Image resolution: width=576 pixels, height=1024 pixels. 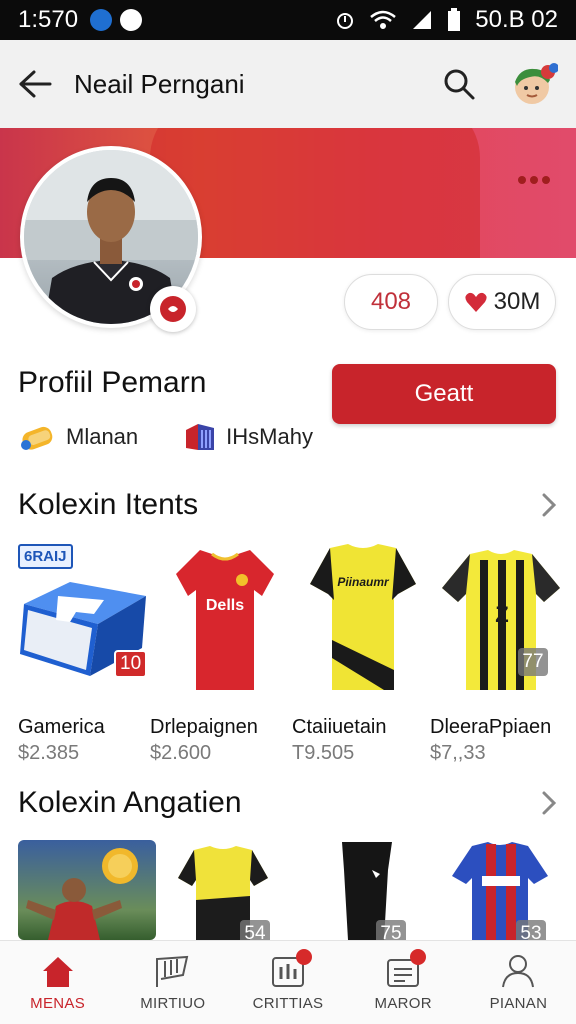 I want to click on item-name-1: Gamerica, so click(x=61, y=727).